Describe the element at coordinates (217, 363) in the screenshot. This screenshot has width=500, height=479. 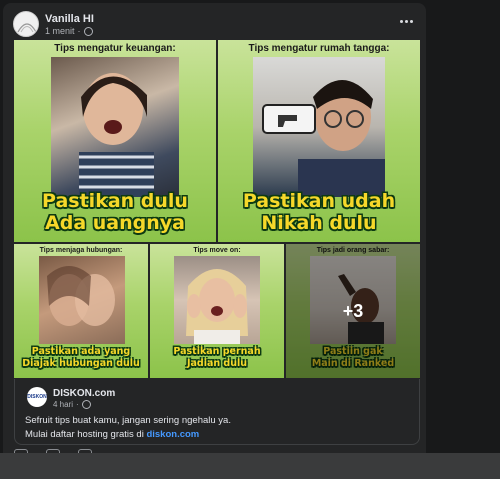
I see `tile-slogan-line2: Jadian dulu` at that location.